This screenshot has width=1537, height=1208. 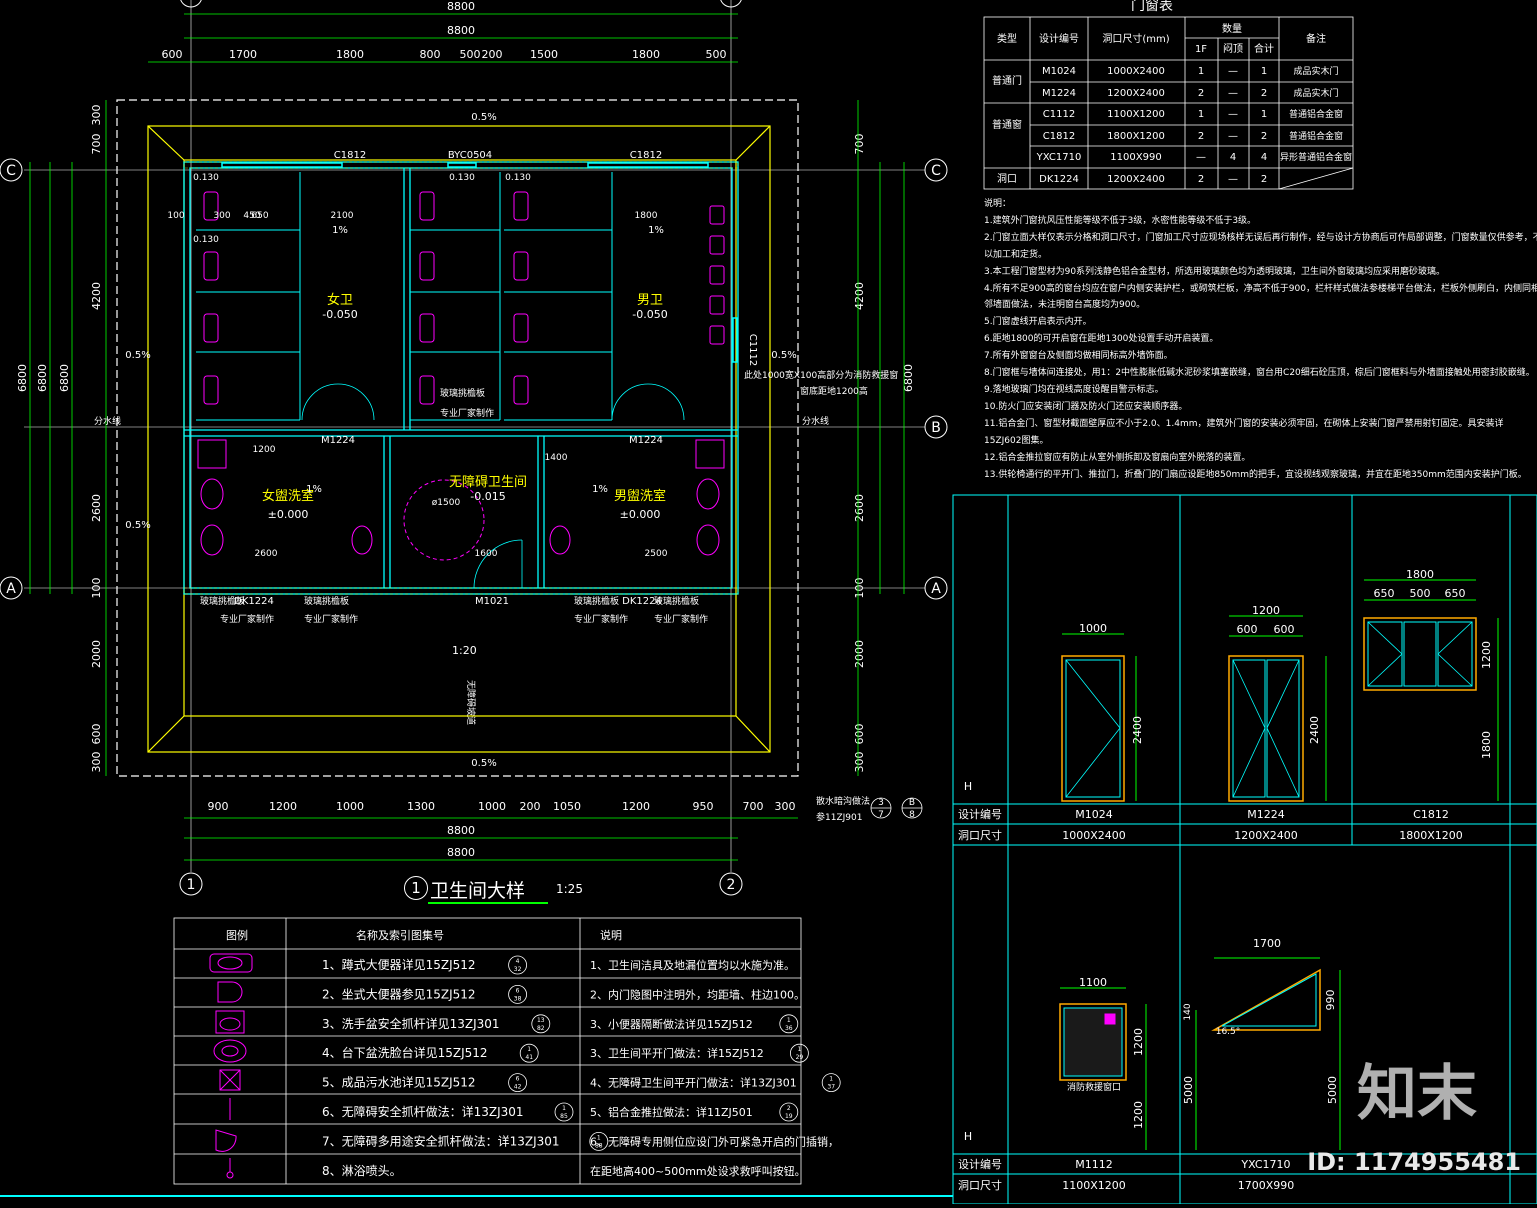 I want to click on dw-row-note-0: 成品实木门, so click(x=1315, y=71).